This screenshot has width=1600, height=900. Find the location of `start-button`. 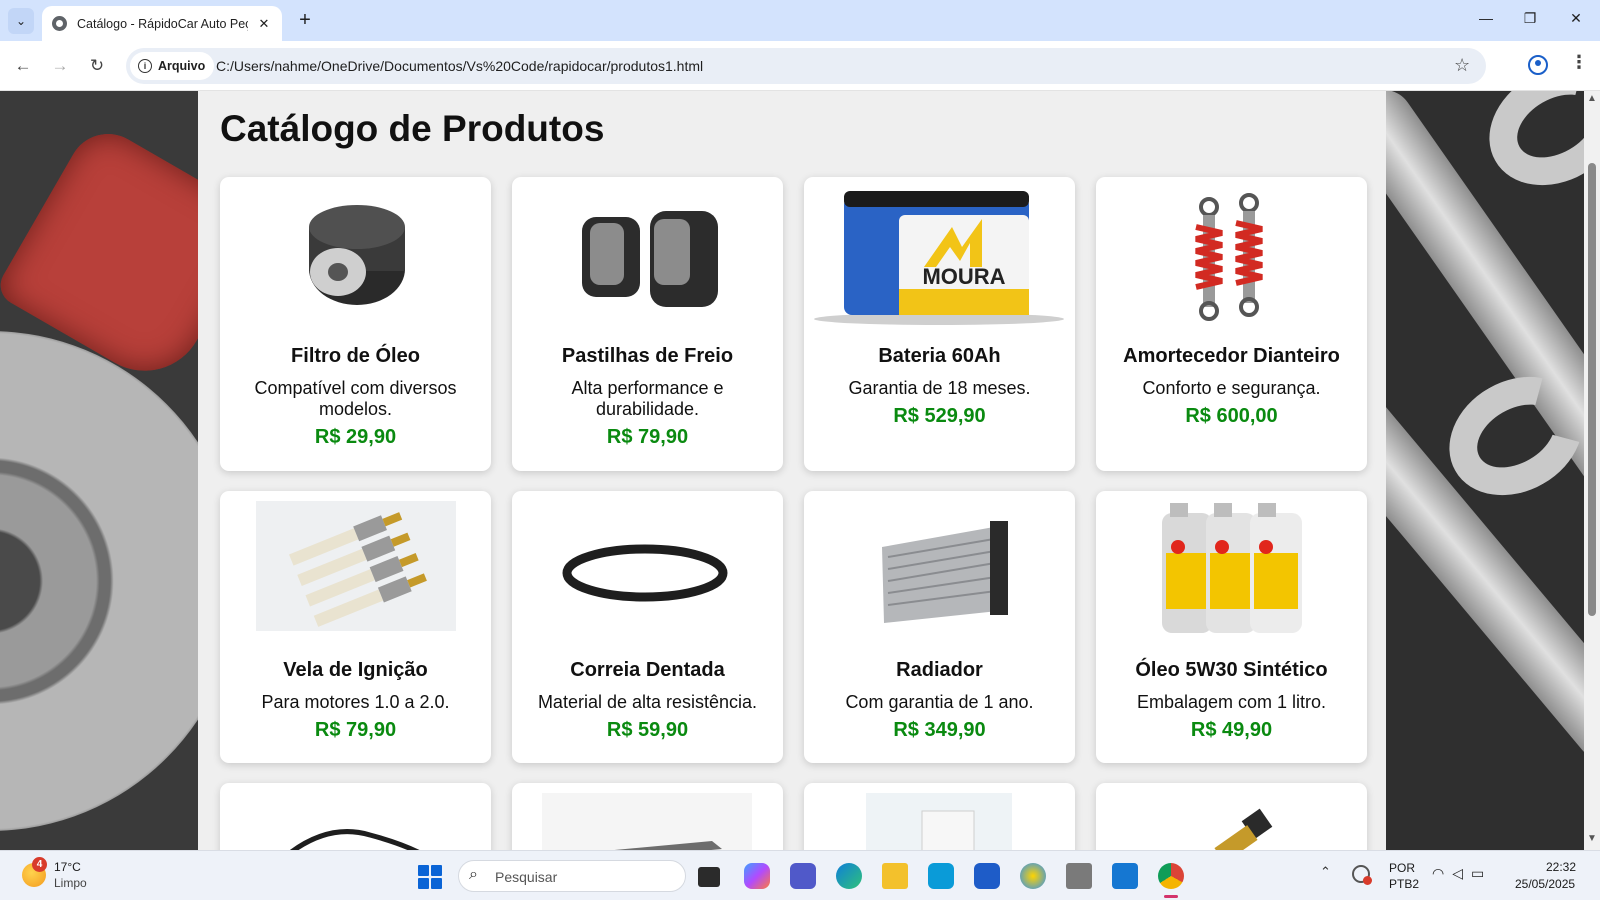

start-button is located at coordinates (430, 877).